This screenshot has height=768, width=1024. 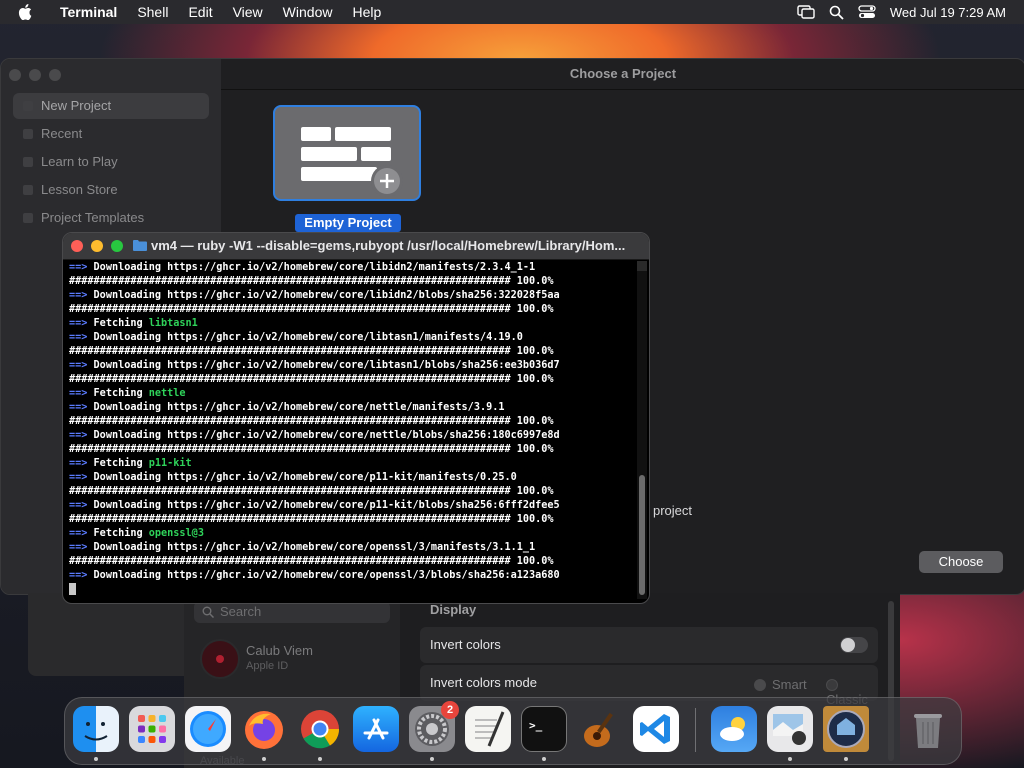 What do you see at coordinates (734, 729) in the screenshot?
I see `weather-icon` at bounding box center [734, 729].